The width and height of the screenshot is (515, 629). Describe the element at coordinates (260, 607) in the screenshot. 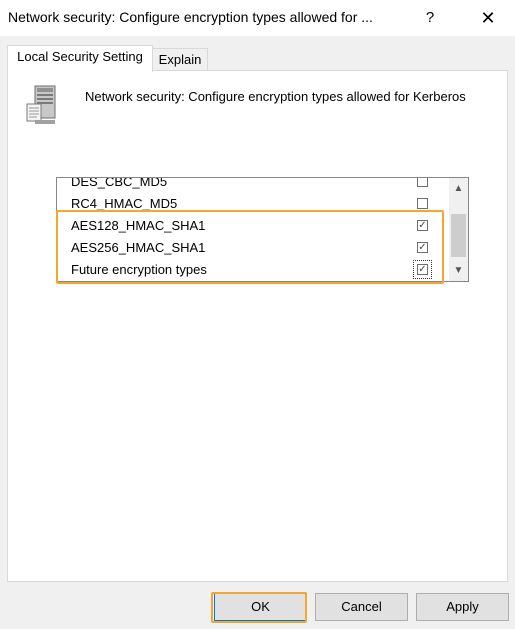

I see `ok-button: OK` at that location.